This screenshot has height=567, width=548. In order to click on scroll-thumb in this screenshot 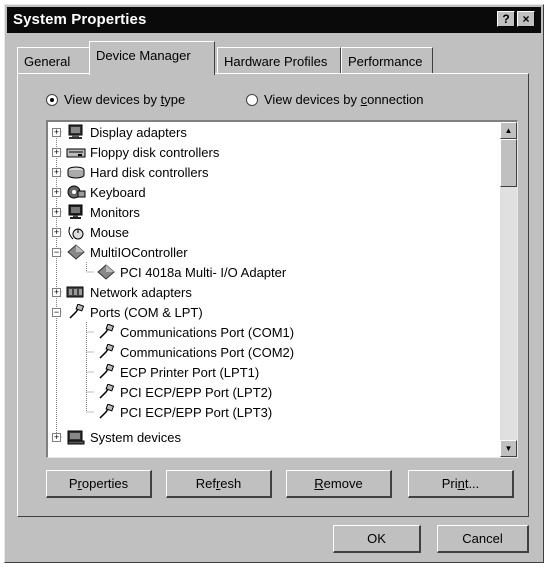, I will do `click(508, 163)`.